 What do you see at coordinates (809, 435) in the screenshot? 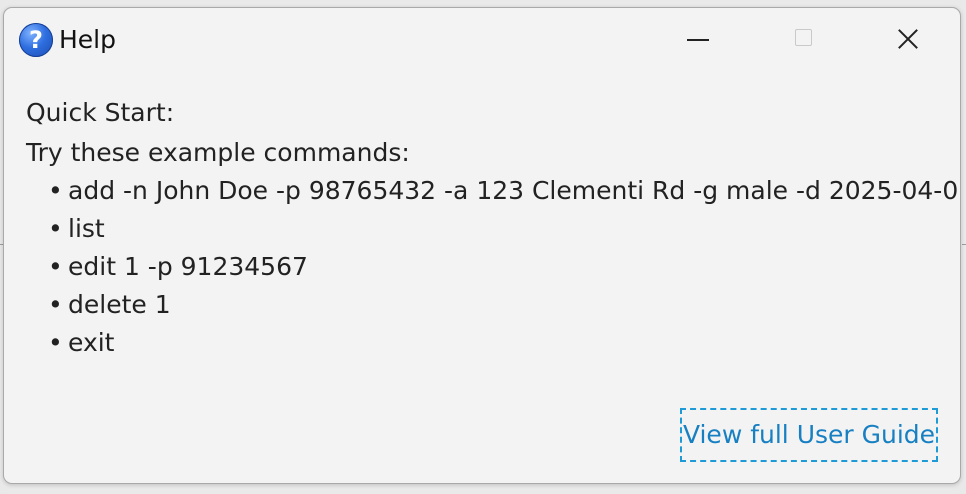
I see `user-guide-link: View full User Guide` at bounding box center [809, 435].